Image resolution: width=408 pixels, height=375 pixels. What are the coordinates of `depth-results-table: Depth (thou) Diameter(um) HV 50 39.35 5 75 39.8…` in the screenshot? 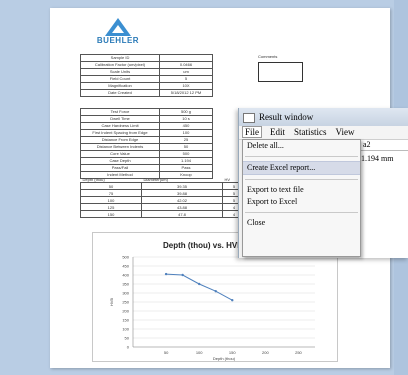 It's located at (163, 197).